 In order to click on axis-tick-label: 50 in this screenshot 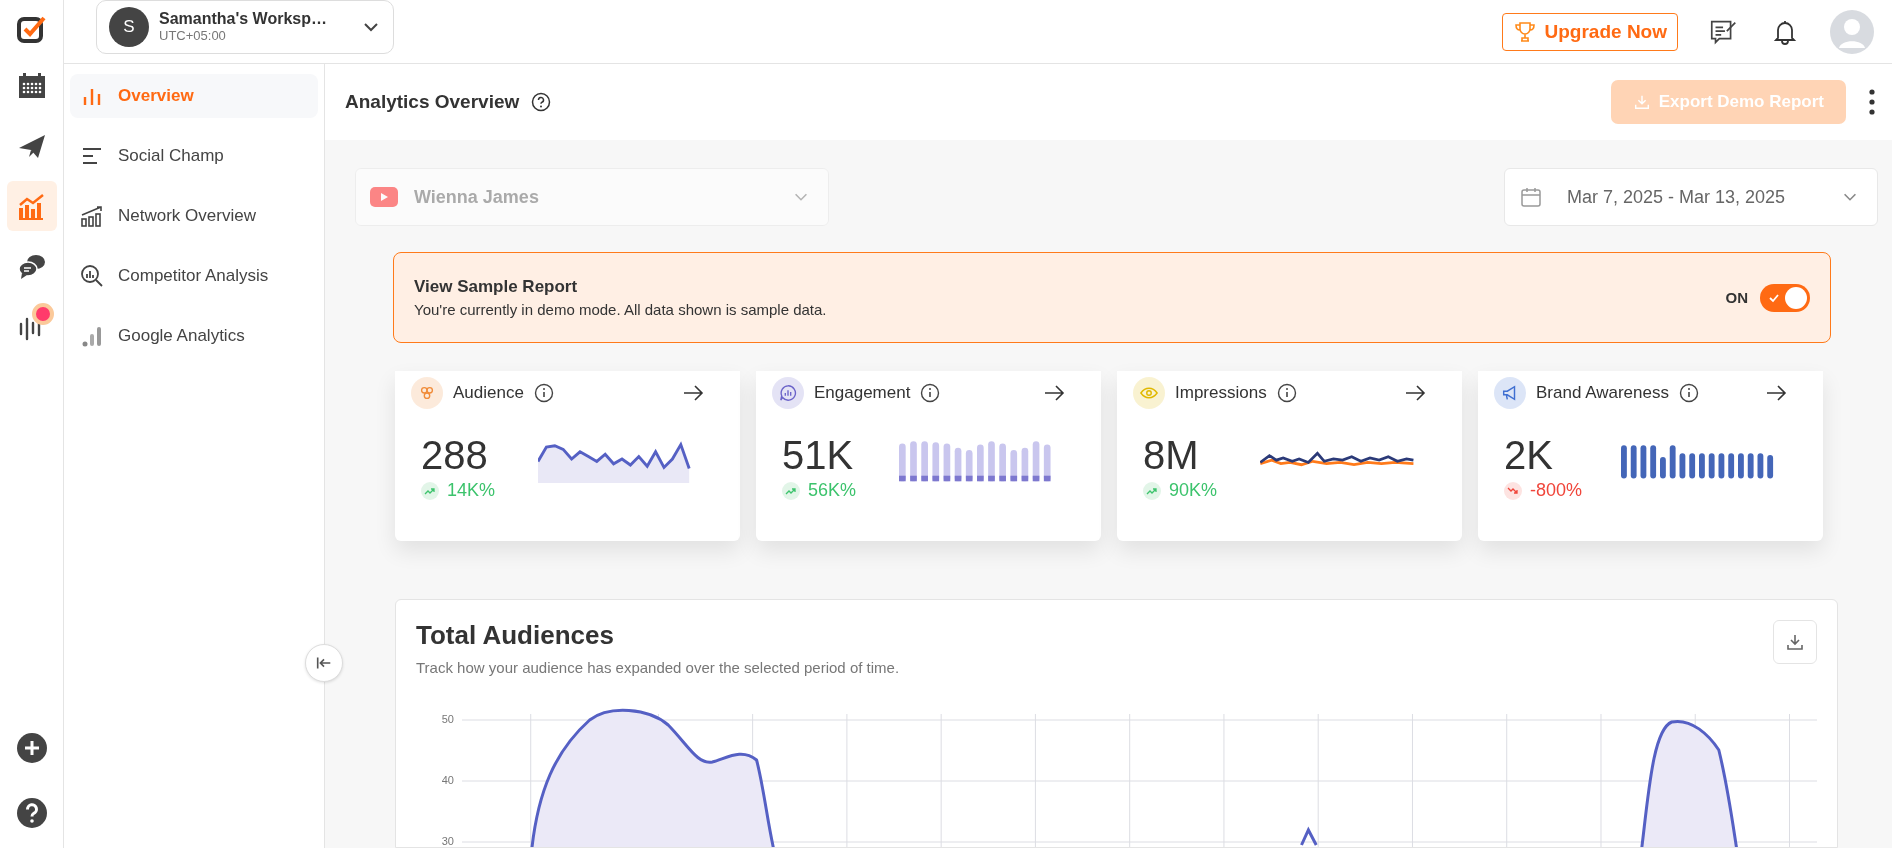, I will do `click(447, 719)`.